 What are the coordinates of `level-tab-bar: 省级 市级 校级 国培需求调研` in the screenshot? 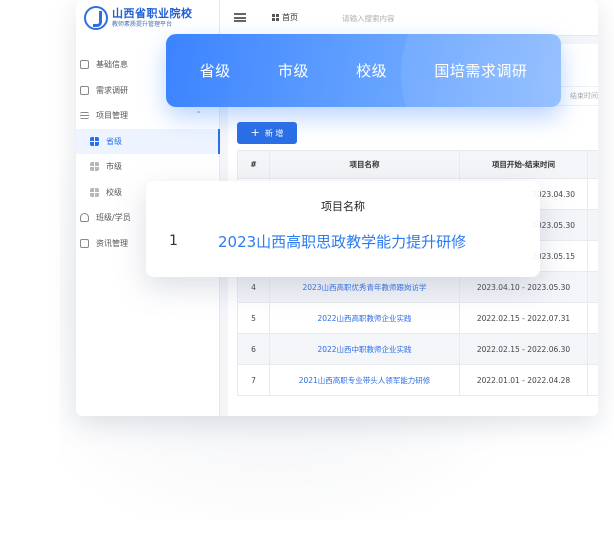 It's located at (363, 70).